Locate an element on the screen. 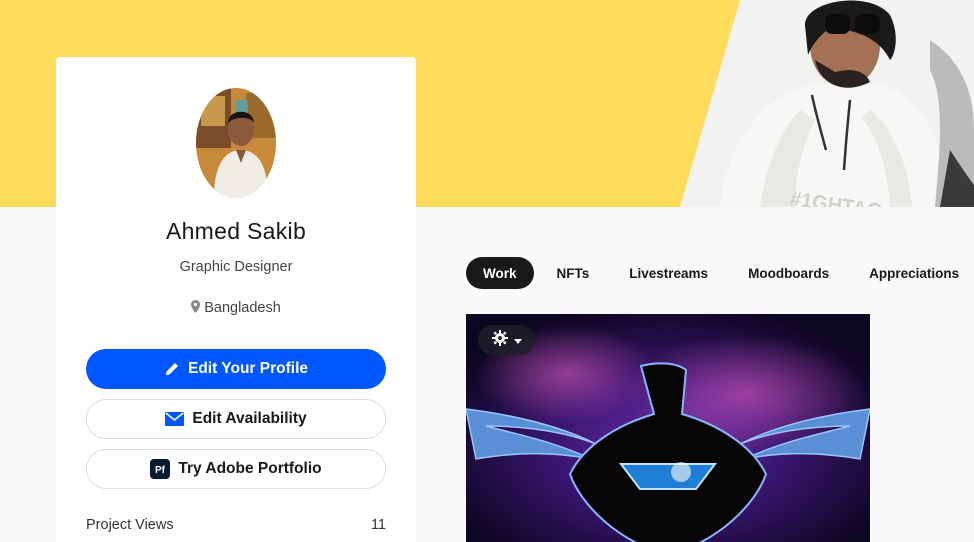 Image resolution: width=974 pixels, height=542 pixels. location-label: Bangladesh is located at coordinates (242, 308).